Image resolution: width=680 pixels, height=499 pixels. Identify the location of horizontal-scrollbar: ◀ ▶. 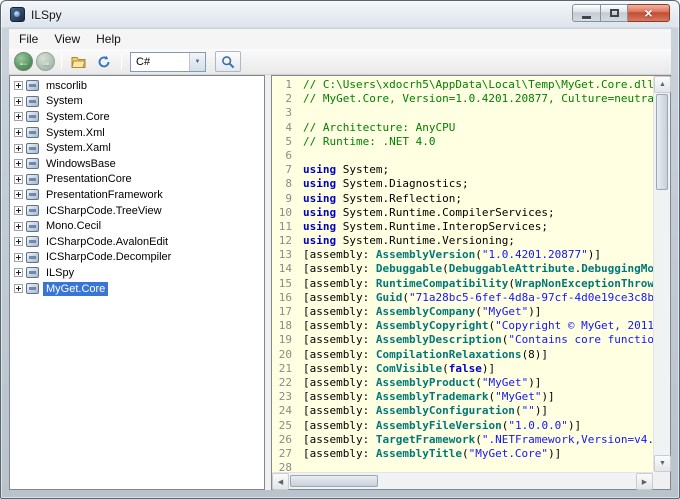
(462, 481).